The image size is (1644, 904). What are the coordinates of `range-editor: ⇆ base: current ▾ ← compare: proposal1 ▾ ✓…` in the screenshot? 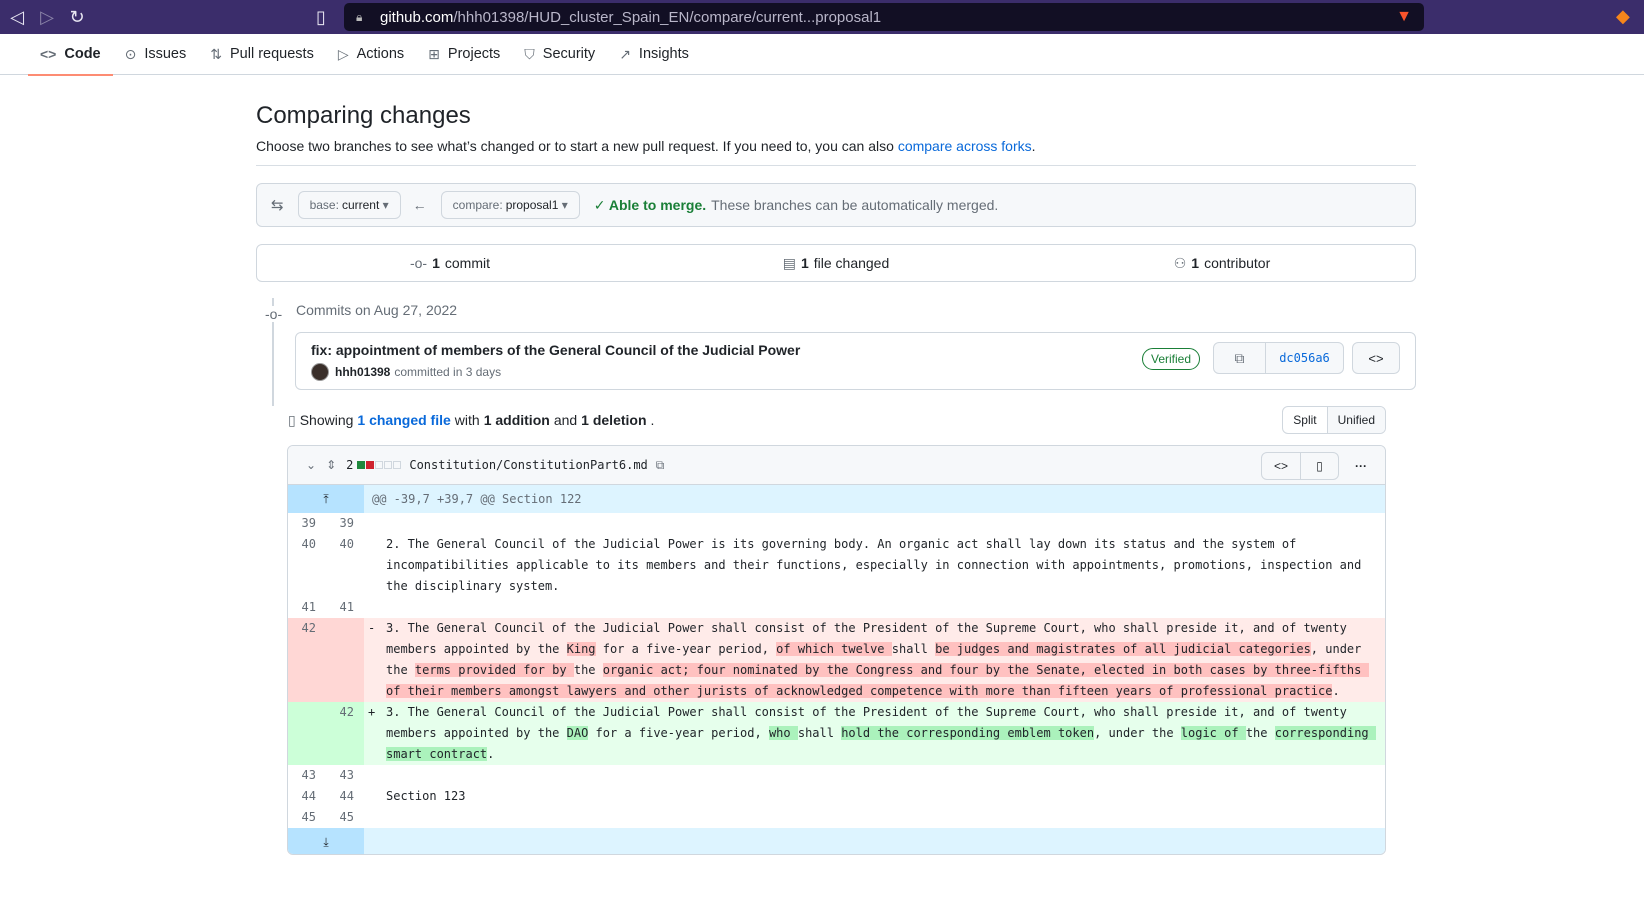 It's located at (836, 205).